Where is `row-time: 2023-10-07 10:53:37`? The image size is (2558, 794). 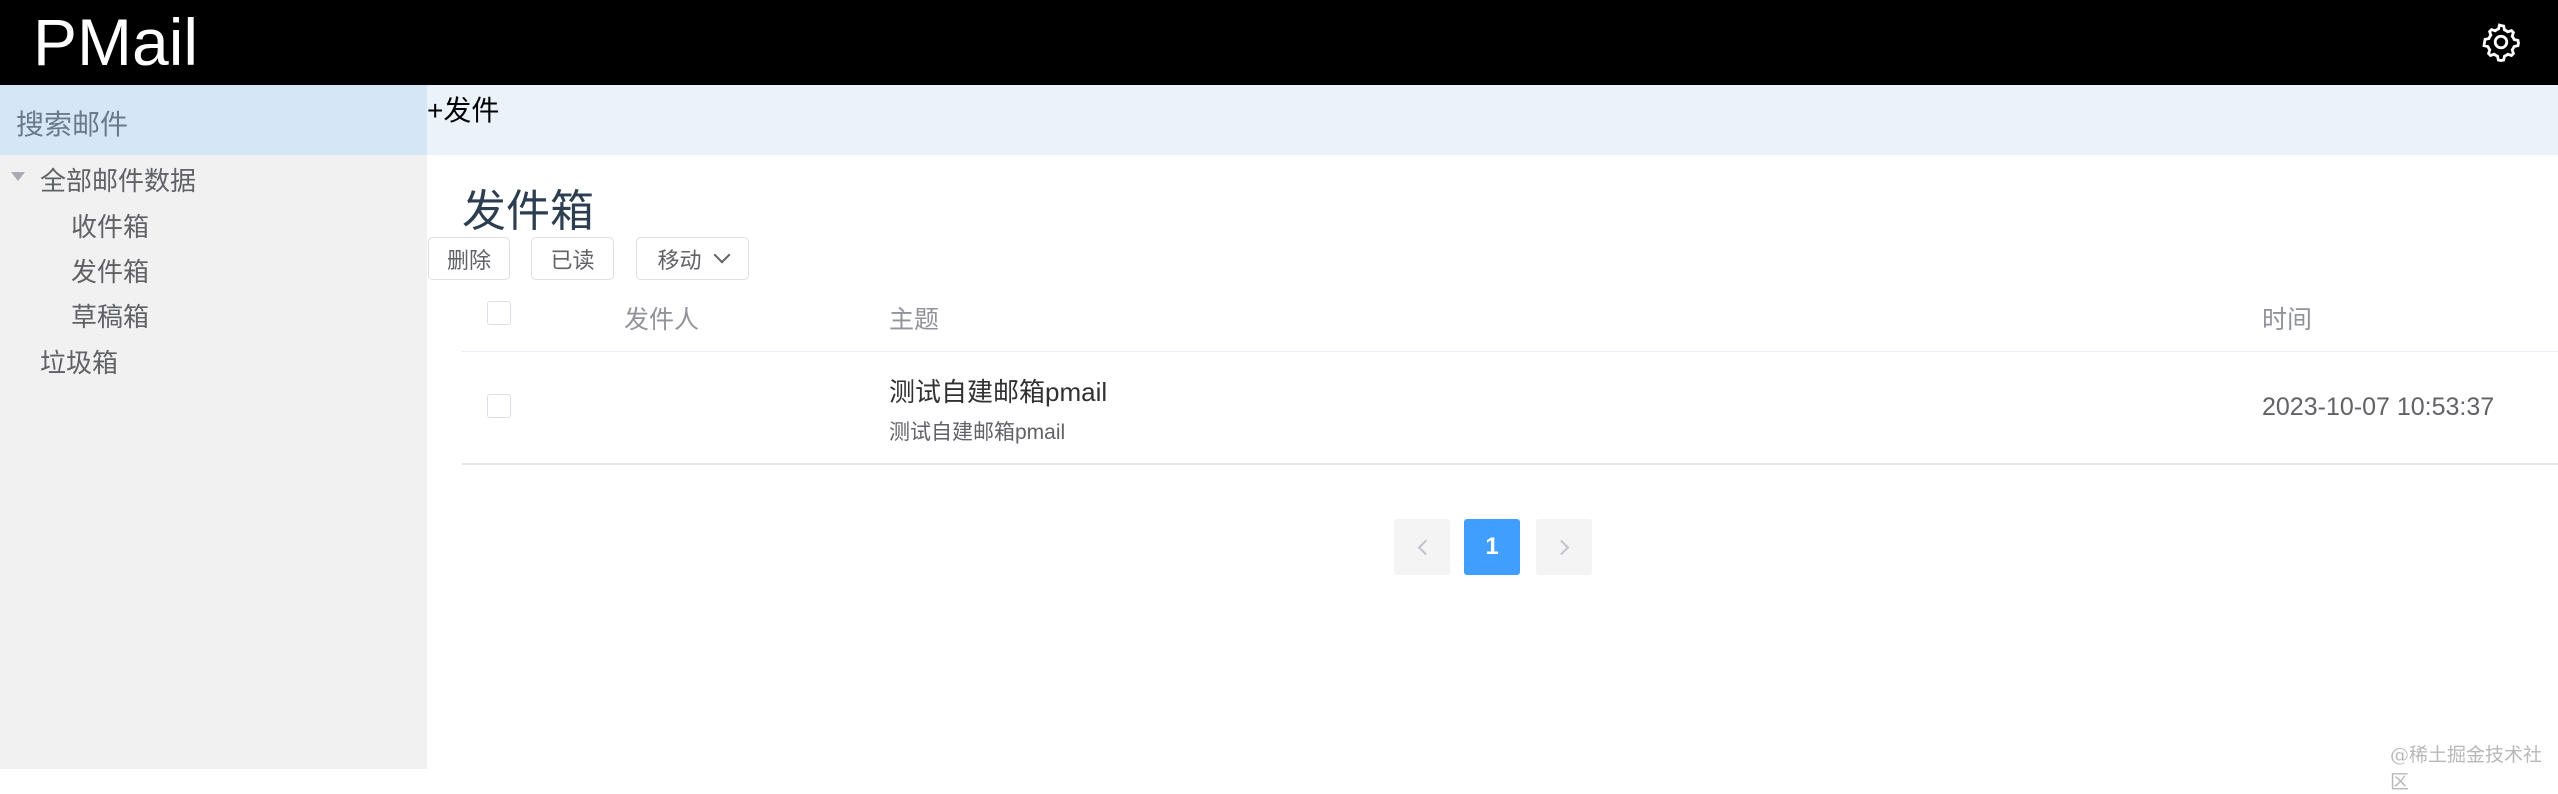 row-time: 2023-10-07 10:53:37 is located at coordinates (2378, 407).